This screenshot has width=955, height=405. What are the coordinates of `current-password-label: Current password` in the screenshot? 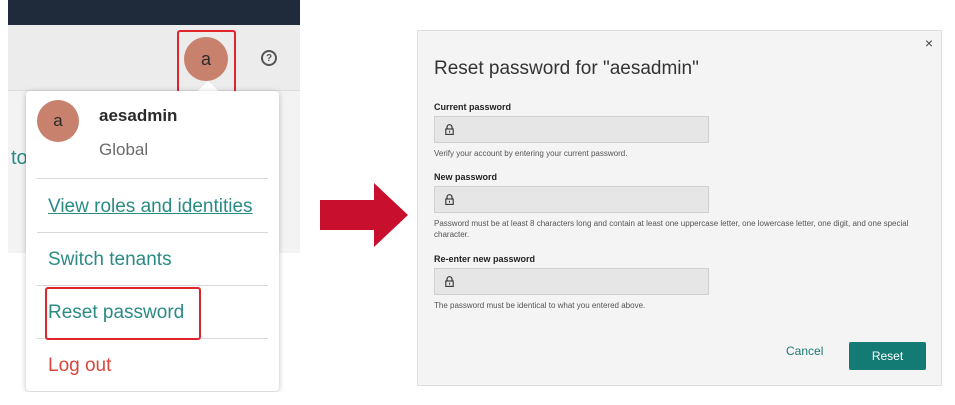 It's located at (473, 107).